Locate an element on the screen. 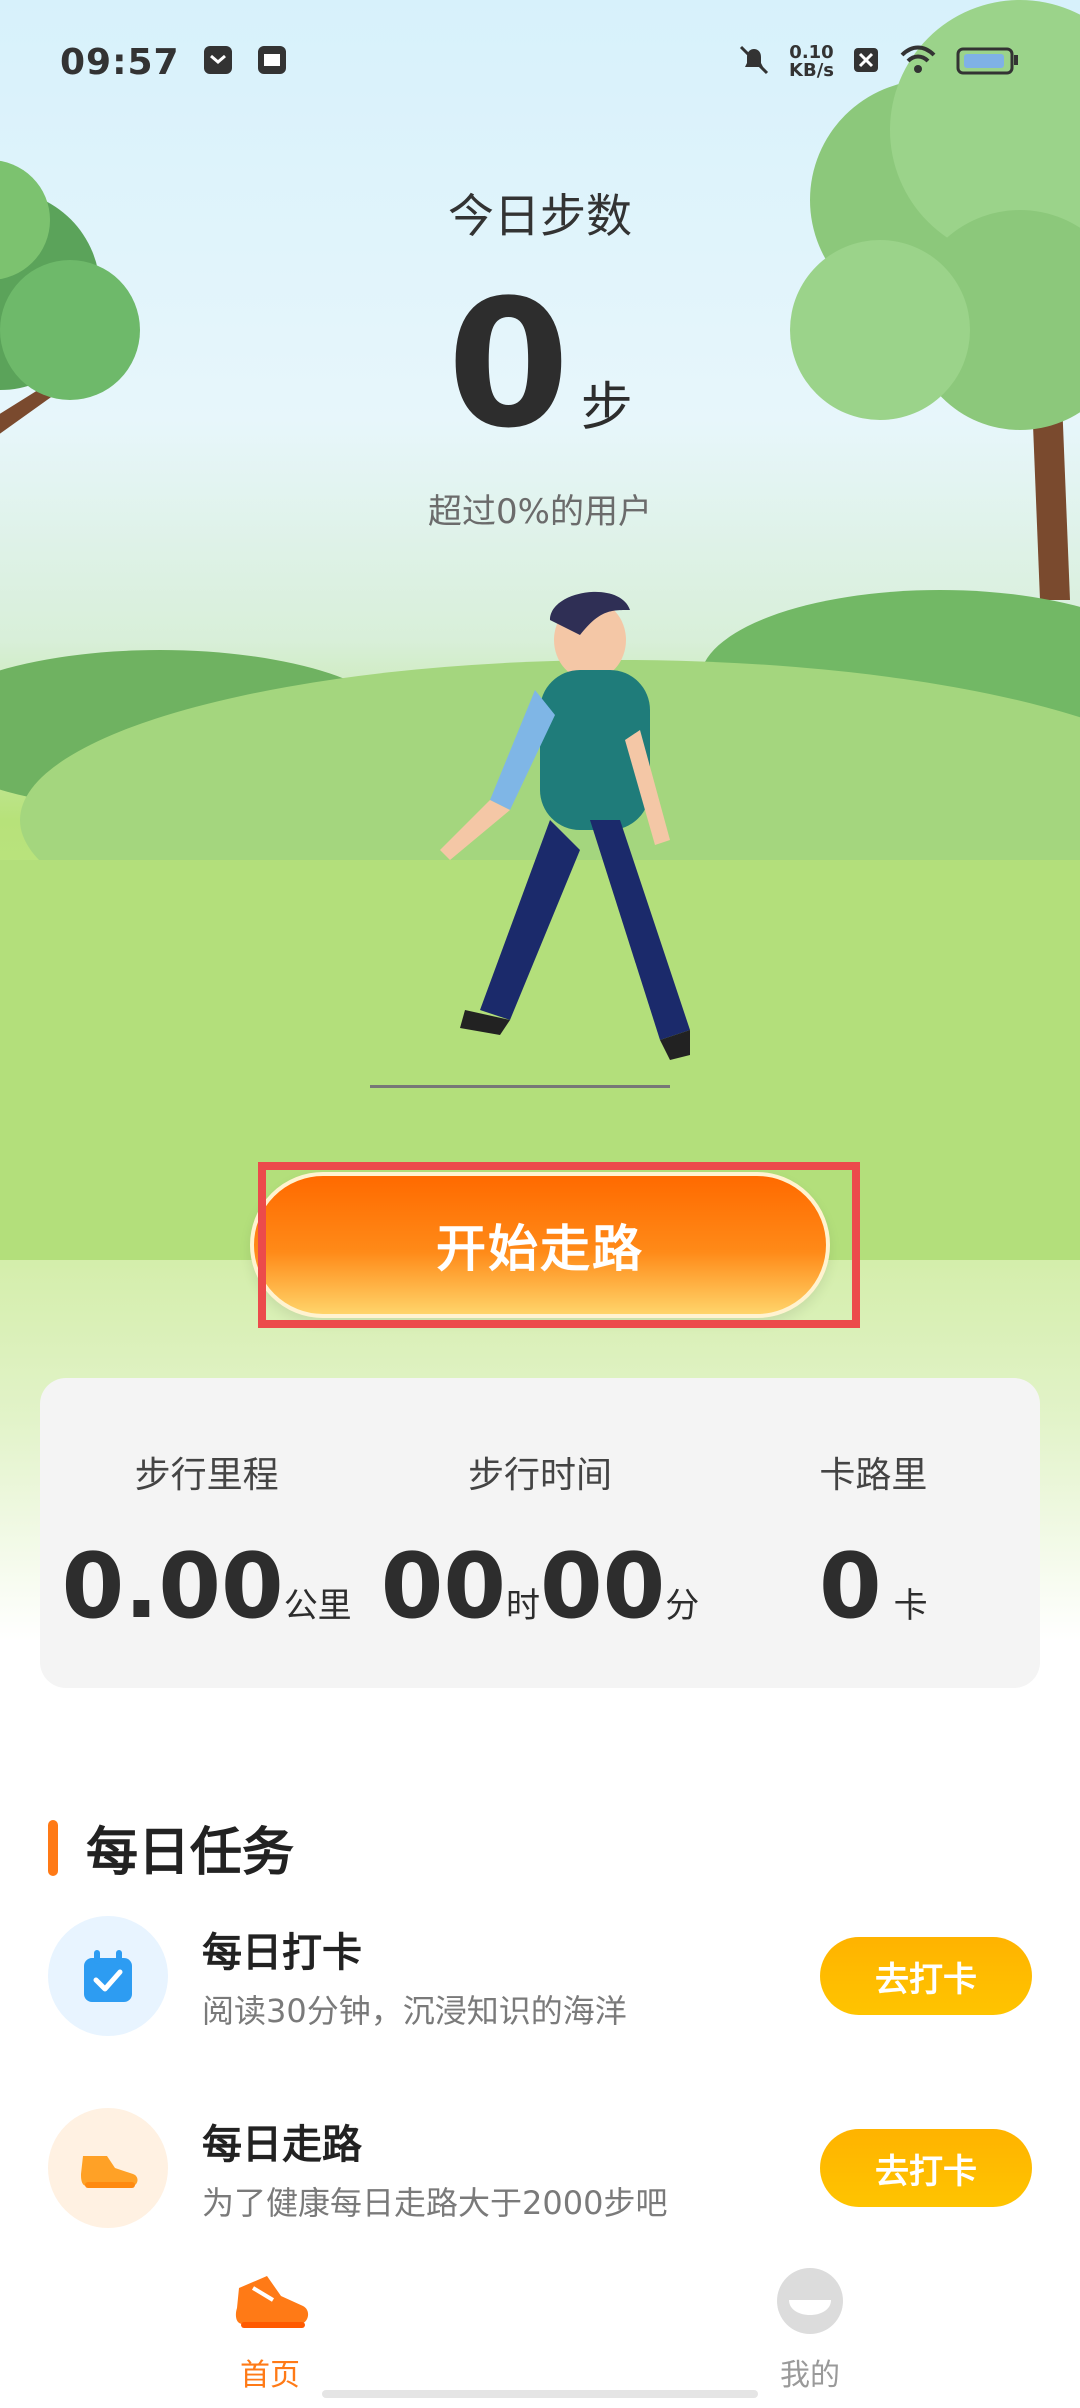  tasks-section-header: 每日任务 is located at coordinates (171, 1847).